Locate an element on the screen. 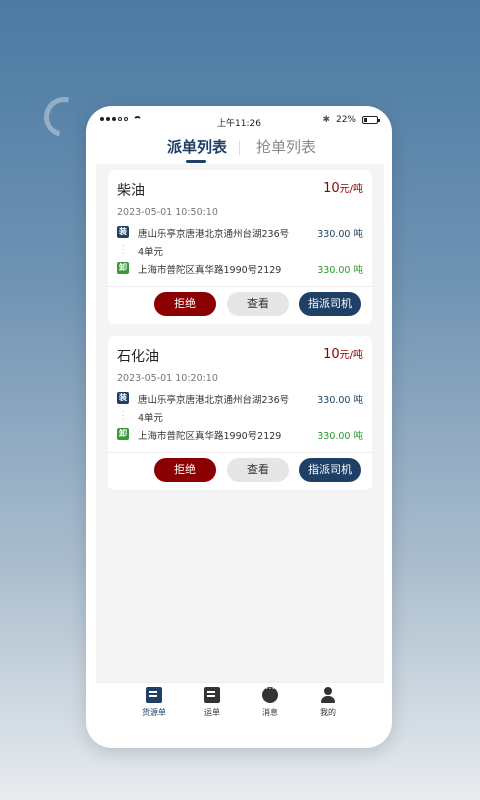 This screenshot has height=800, width=480. tab-grab-list: 抢单列表 is located at coordinates (286, 146).